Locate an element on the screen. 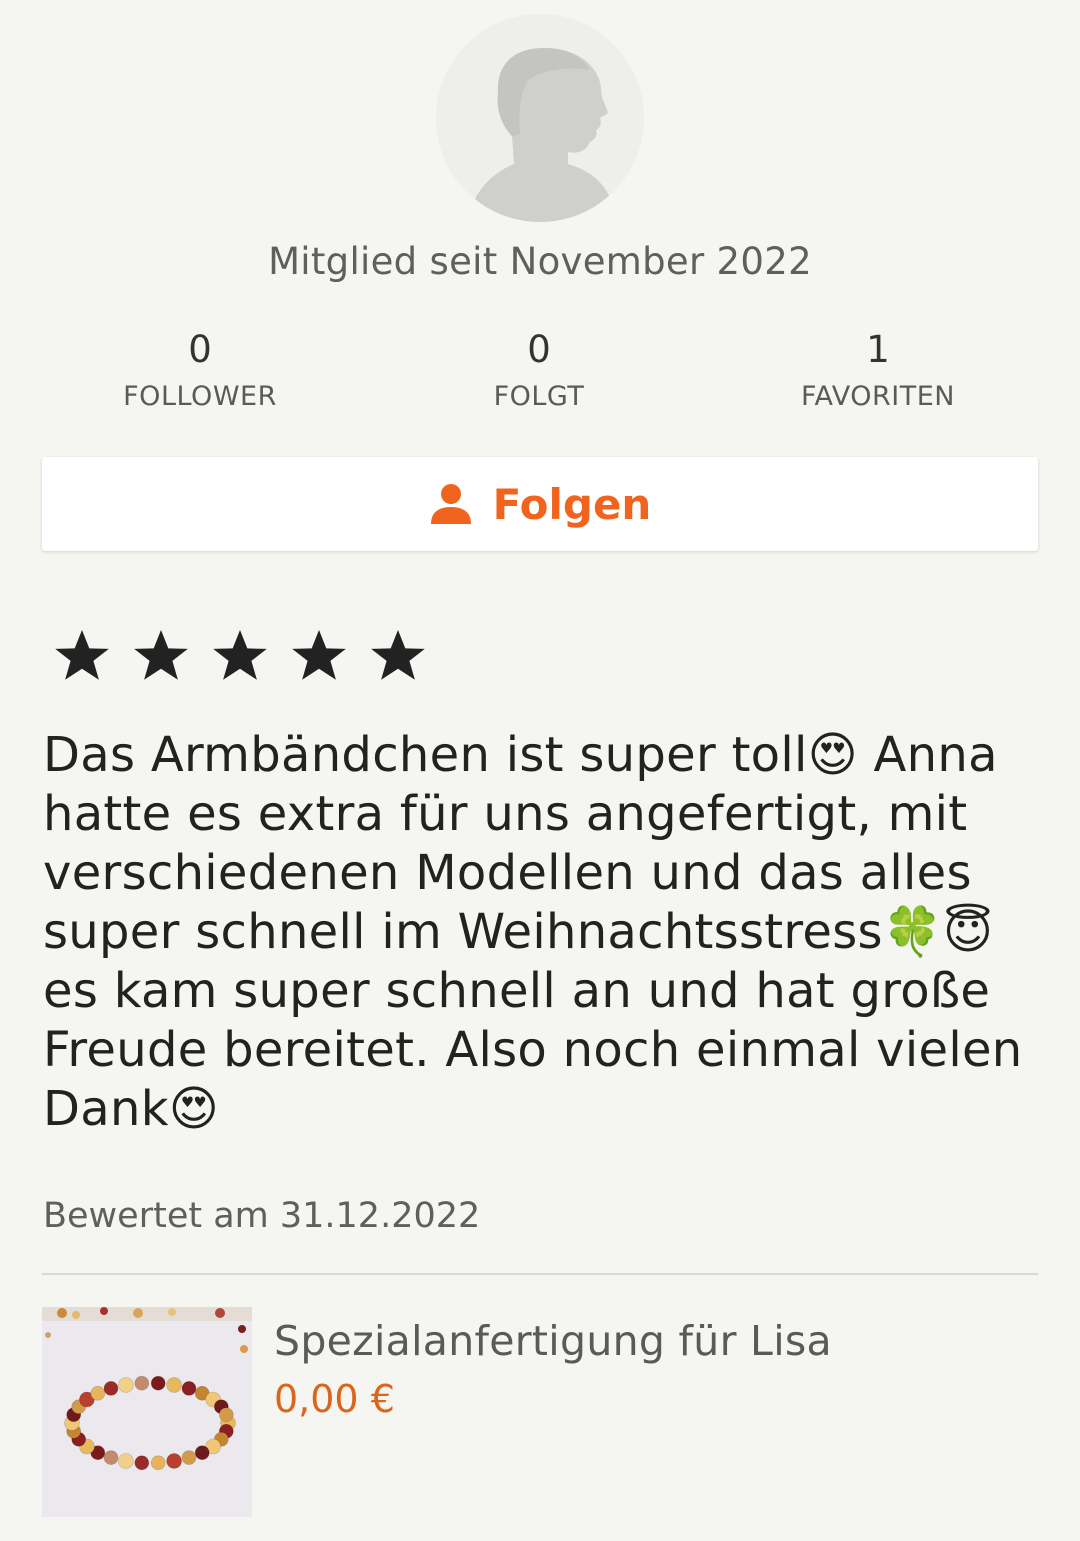  avatar is located at coordinates (540, 118).